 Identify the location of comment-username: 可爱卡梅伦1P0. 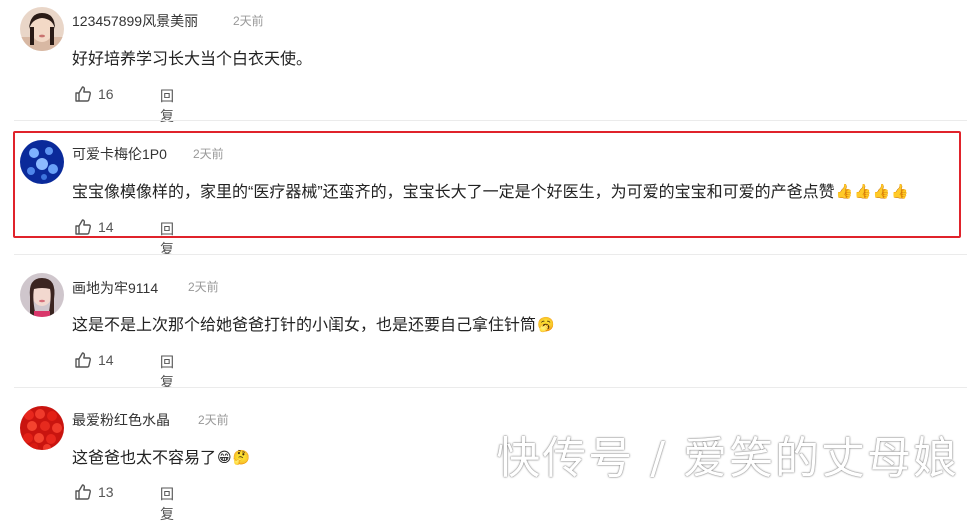
(119, 154).